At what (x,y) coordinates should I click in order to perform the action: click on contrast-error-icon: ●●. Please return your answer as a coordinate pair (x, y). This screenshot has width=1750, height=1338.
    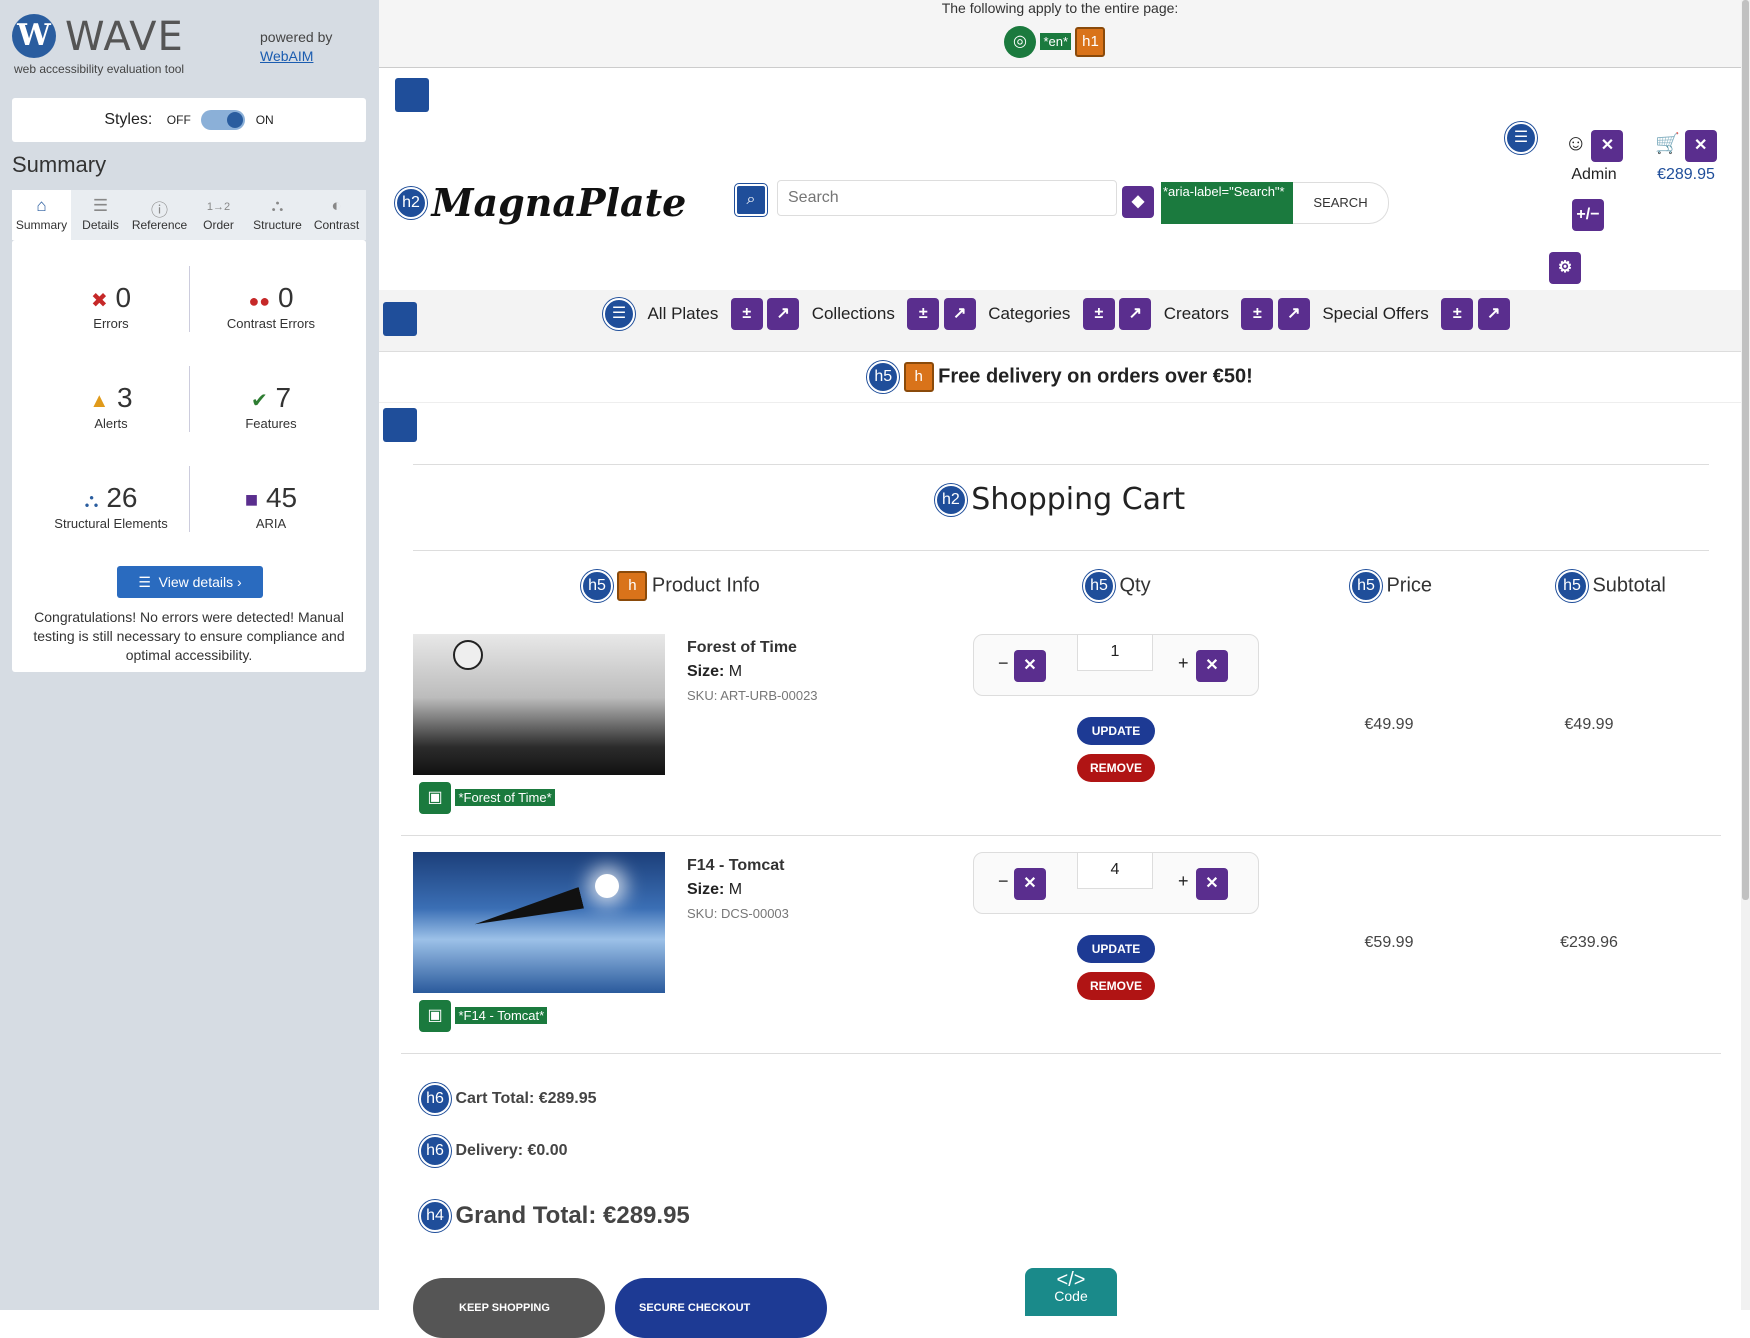
    Looking at the image, I should click on (259, 301).